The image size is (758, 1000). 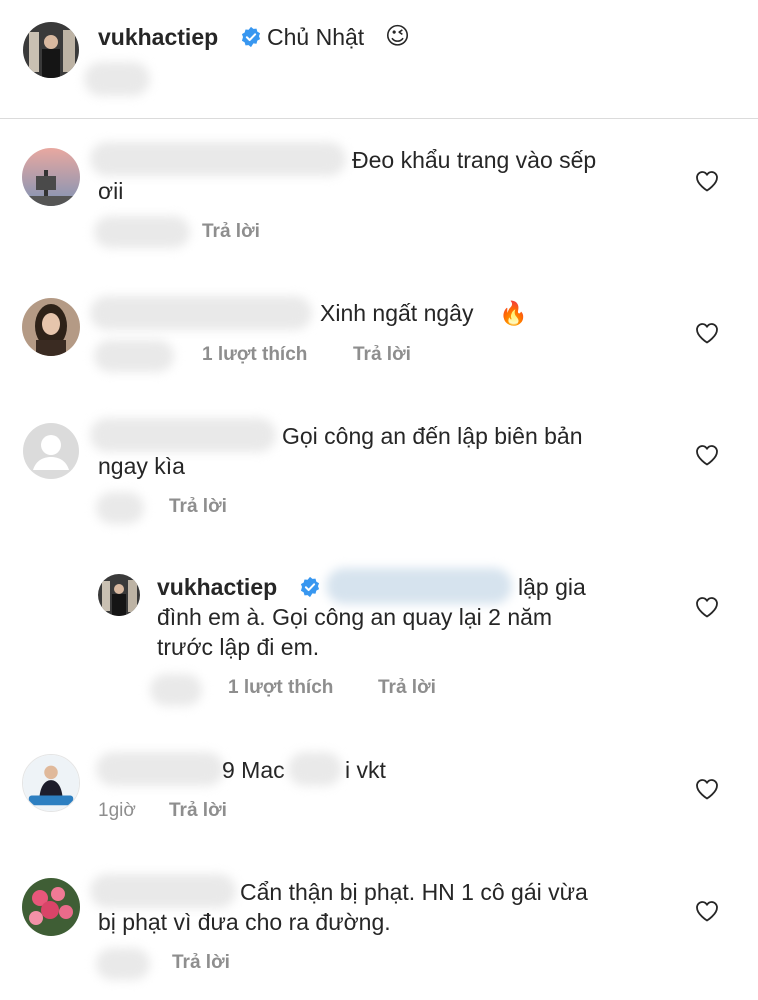 What do you see at coordinates (419, 586) in the screenshot?
I see `mention-blurred` at bounding box center [419, 586].